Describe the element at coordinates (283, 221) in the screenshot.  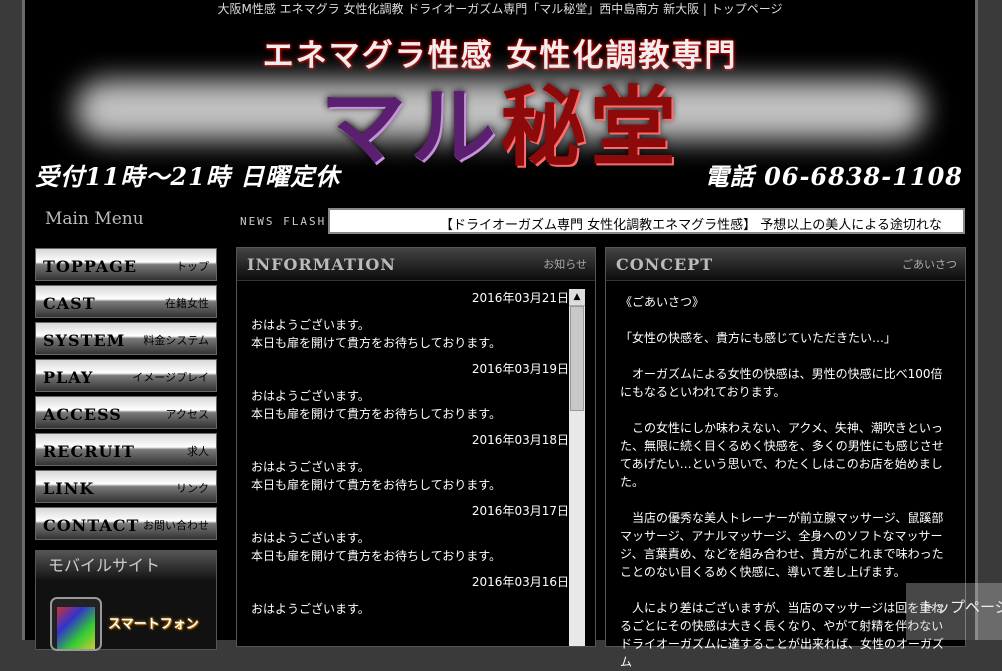
I see `news-flash-label: NEWS FLASH` at that location.